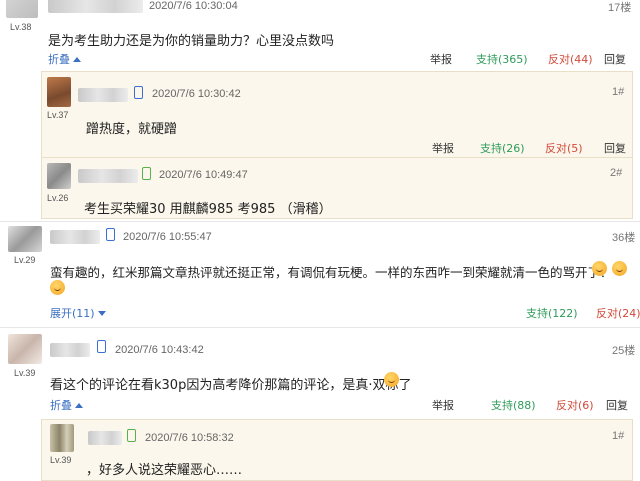 This screenshot has width=640, height=481. Describe the element at coordinates (25, 260) in the screenshot. I see `user-level: Lv.29` at that location.